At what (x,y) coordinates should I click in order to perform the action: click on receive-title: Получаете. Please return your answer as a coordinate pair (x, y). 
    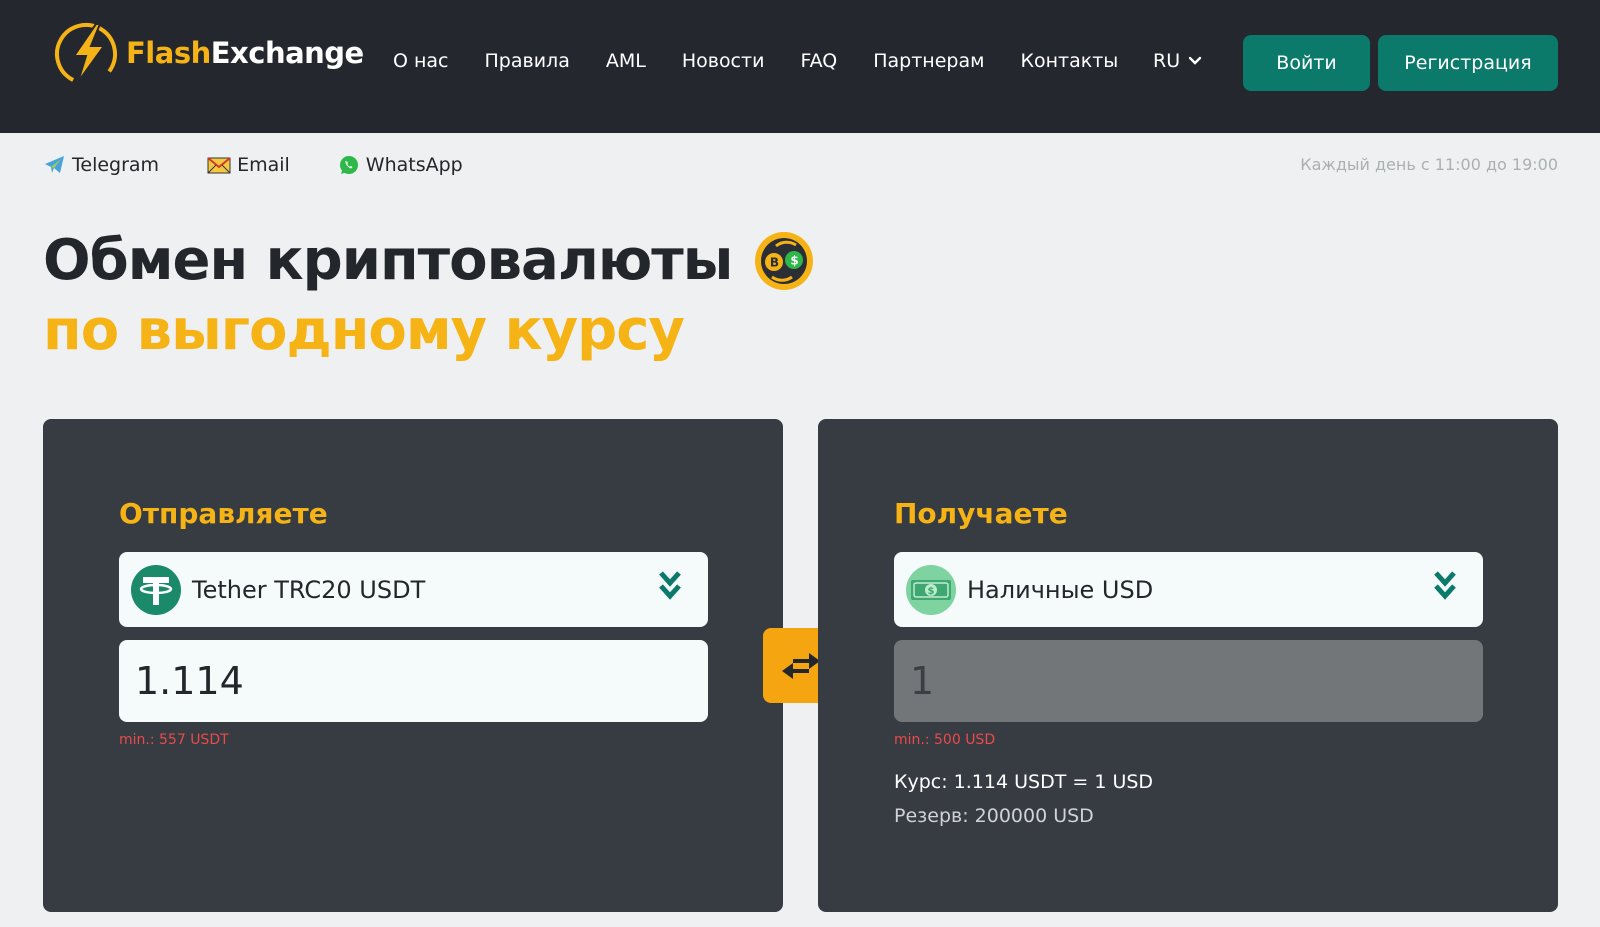
    Looking at the image, I should click on (981, 513).